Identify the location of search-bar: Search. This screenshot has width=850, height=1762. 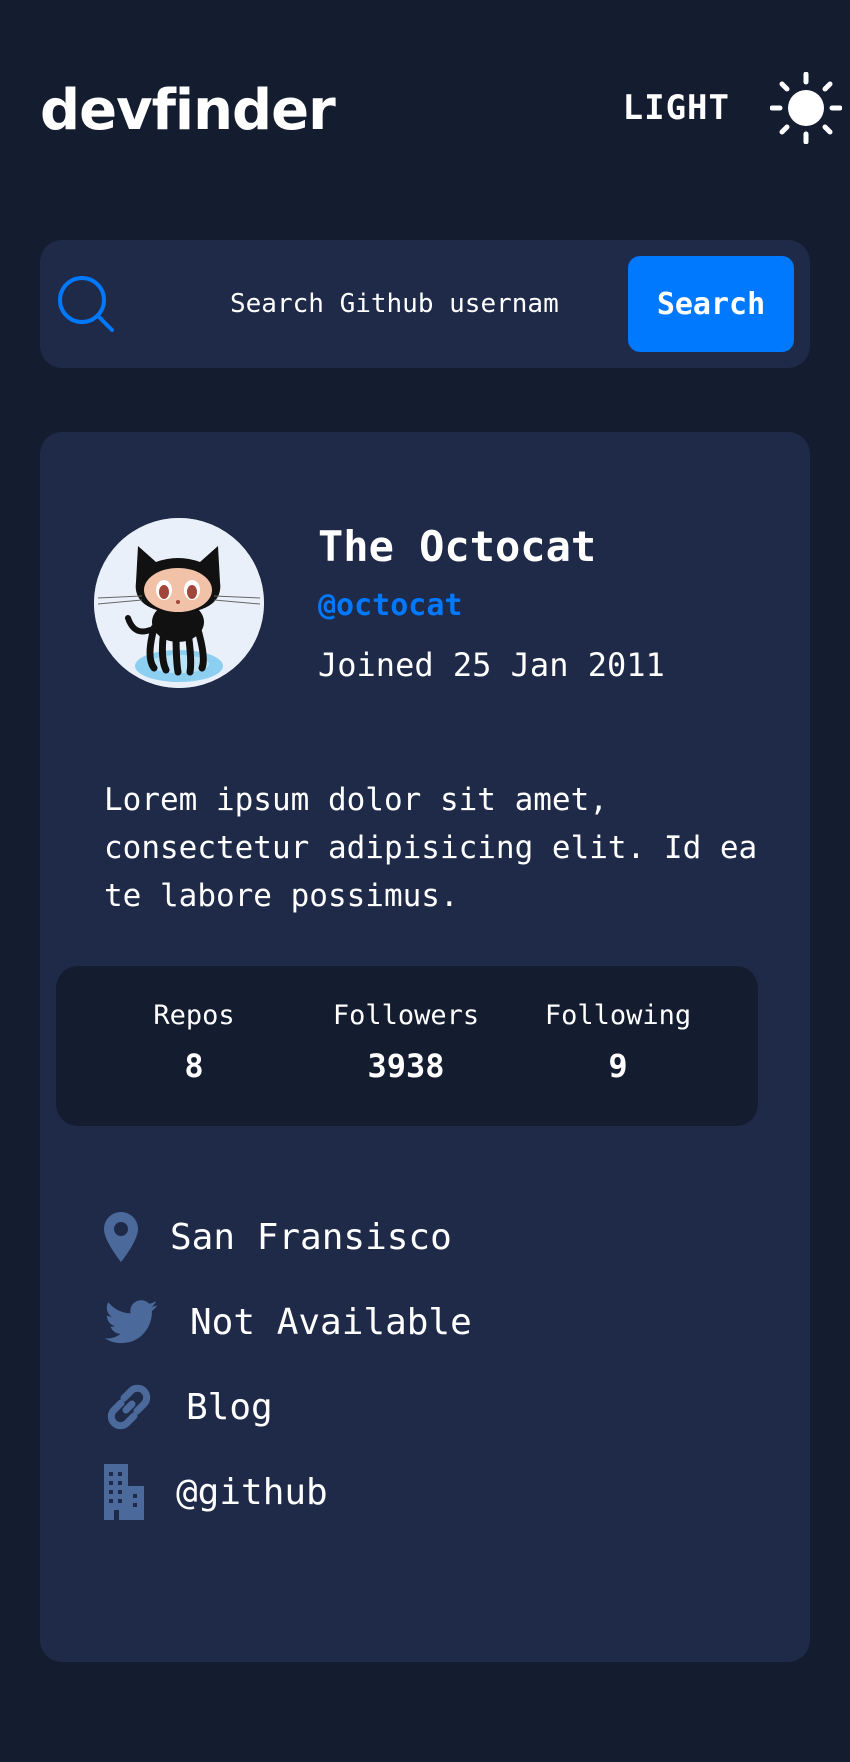
(425, 304).